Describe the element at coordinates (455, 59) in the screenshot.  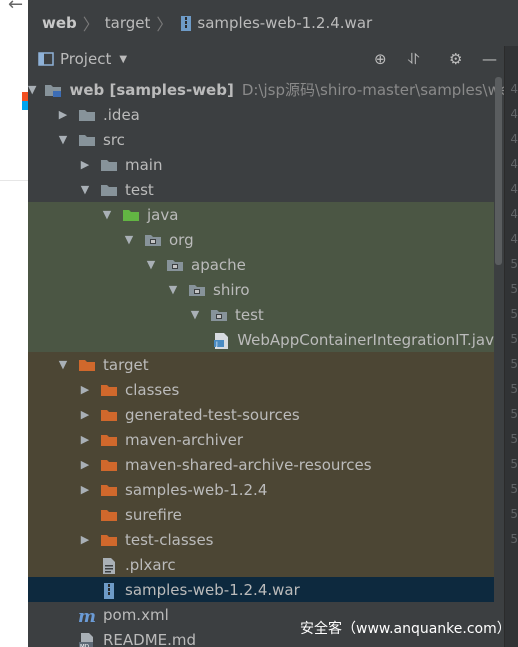
I see `settings-icon: ⚙` at that location.